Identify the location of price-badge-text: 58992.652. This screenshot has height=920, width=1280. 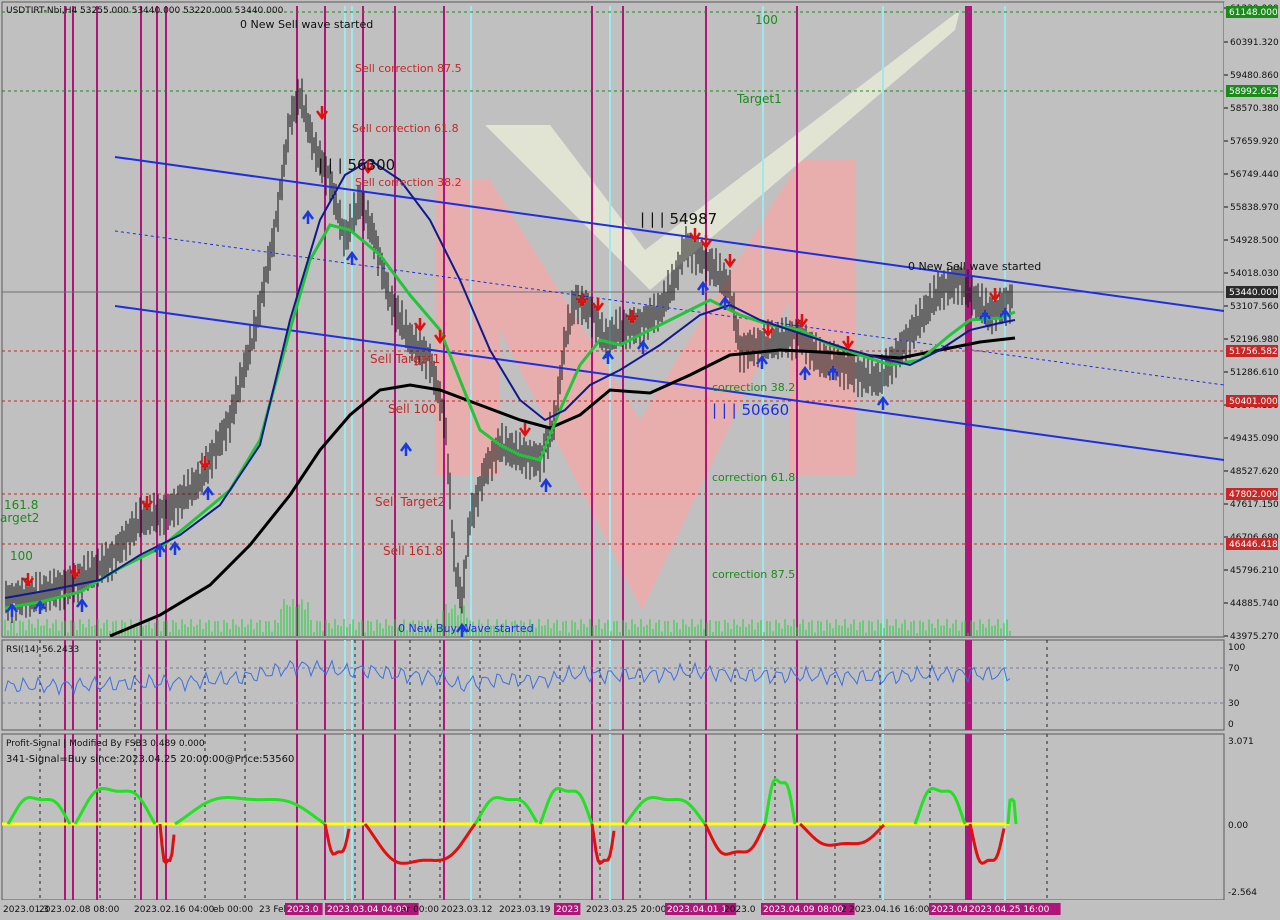
(1253, 92).